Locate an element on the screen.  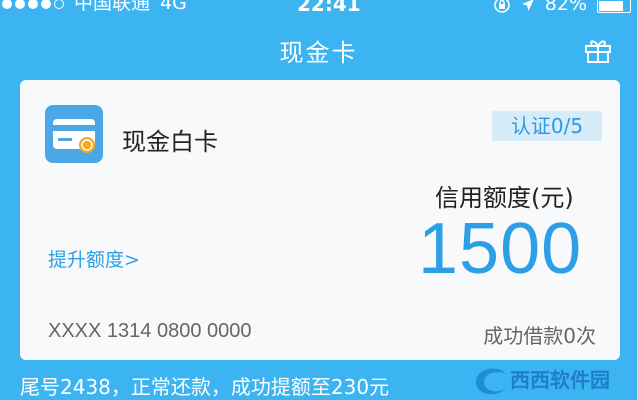
status-left: 中国联通 4G is located at coordinates (94, 6).